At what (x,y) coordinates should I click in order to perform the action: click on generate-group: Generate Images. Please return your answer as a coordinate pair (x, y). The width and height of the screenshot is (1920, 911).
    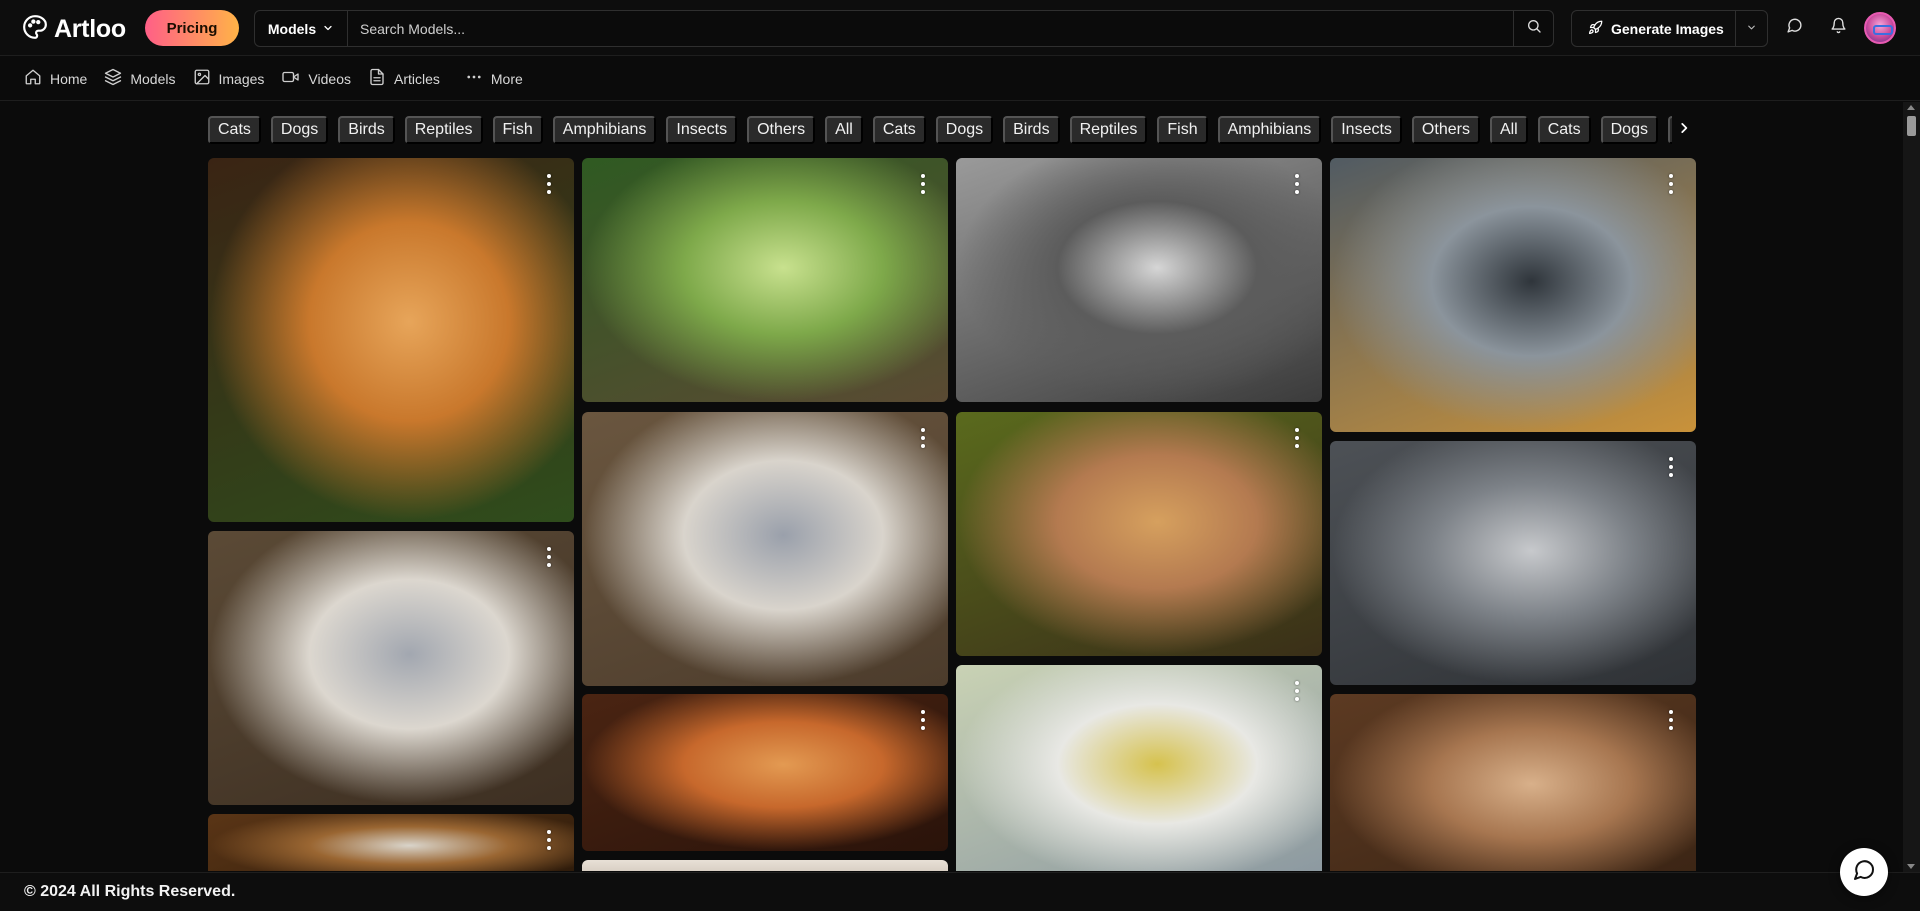
    Looking at the image, I should click on (1669, 28).